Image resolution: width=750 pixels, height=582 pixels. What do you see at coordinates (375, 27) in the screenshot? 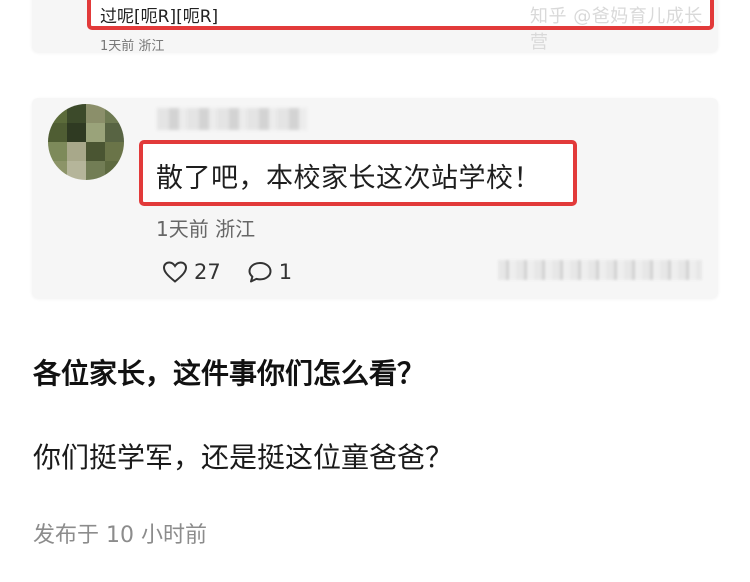
I see `top-comment-card: 过呢[呃R][呃R] 1天前 浙江 知乎 @爸妈育儿成长营` at bounding box center [375, 27].